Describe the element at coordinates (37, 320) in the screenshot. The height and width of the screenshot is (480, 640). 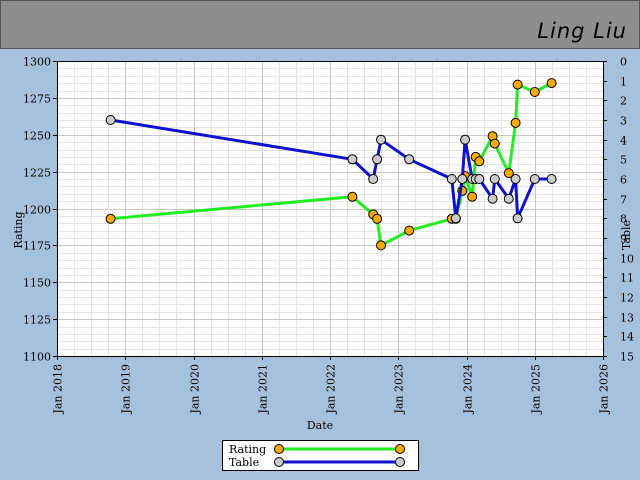
I see `y-left-tick-label: 1125` at that location.